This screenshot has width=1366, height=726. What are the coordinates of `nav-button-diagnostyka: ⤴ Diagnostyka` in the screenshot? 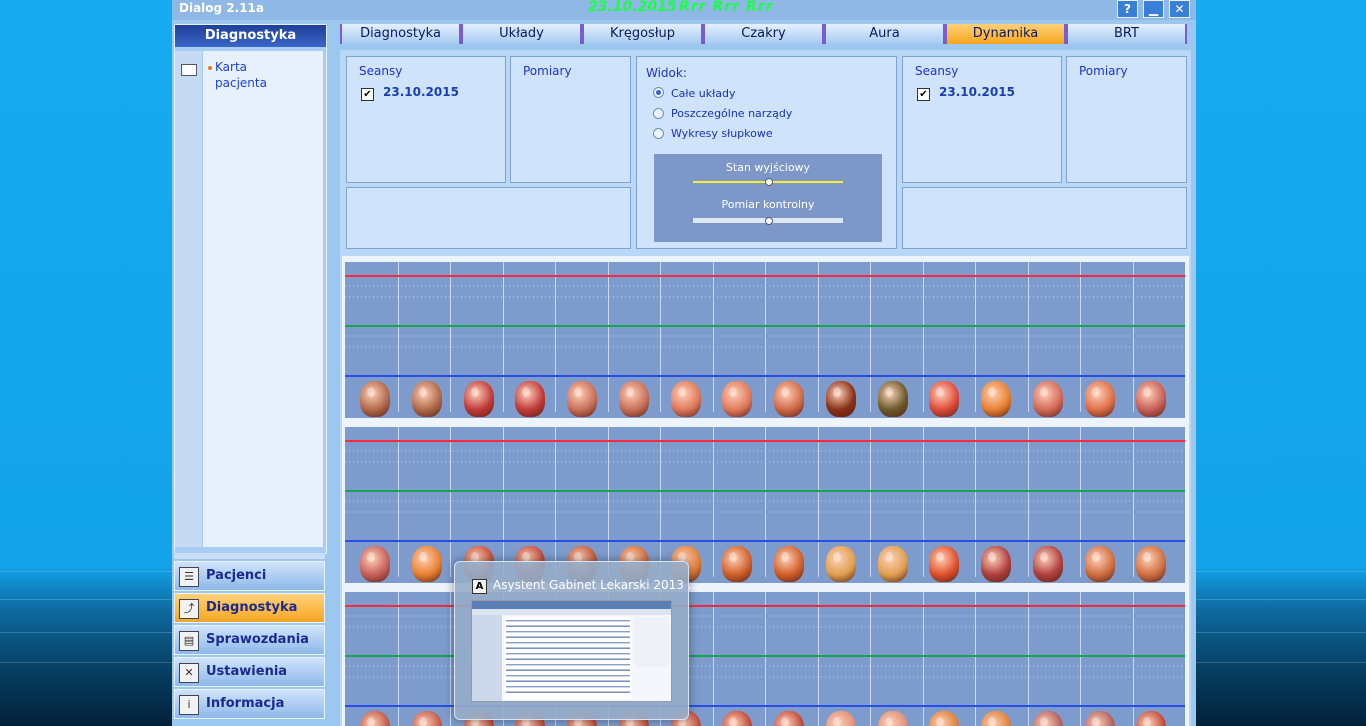 It's located at (249, 608).